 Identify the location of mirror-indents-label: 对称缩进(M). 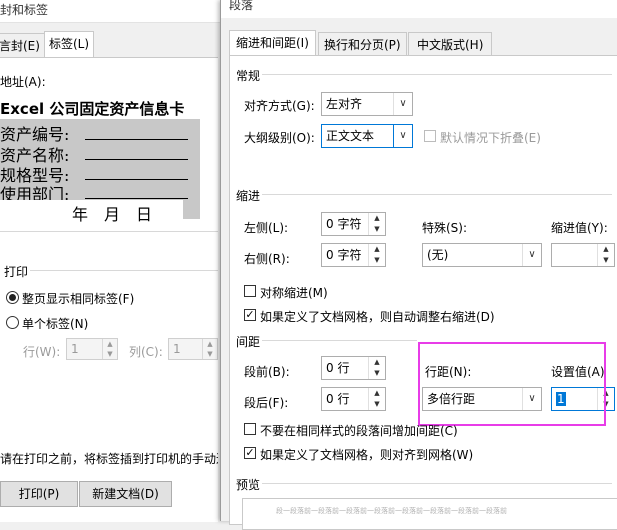
(294, 293).